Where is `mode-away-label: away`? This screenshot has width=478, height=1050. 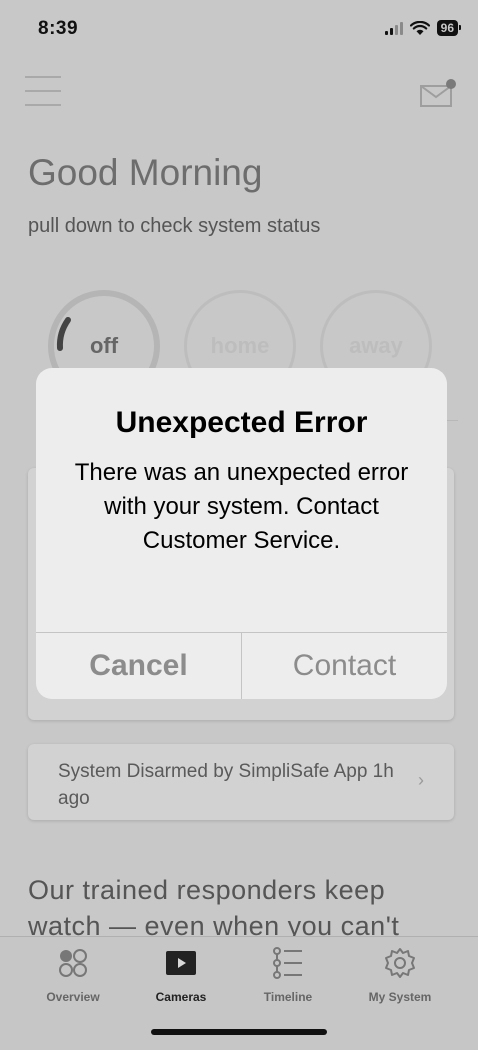 mode-away-label: away is located at coordinates (376, 345).